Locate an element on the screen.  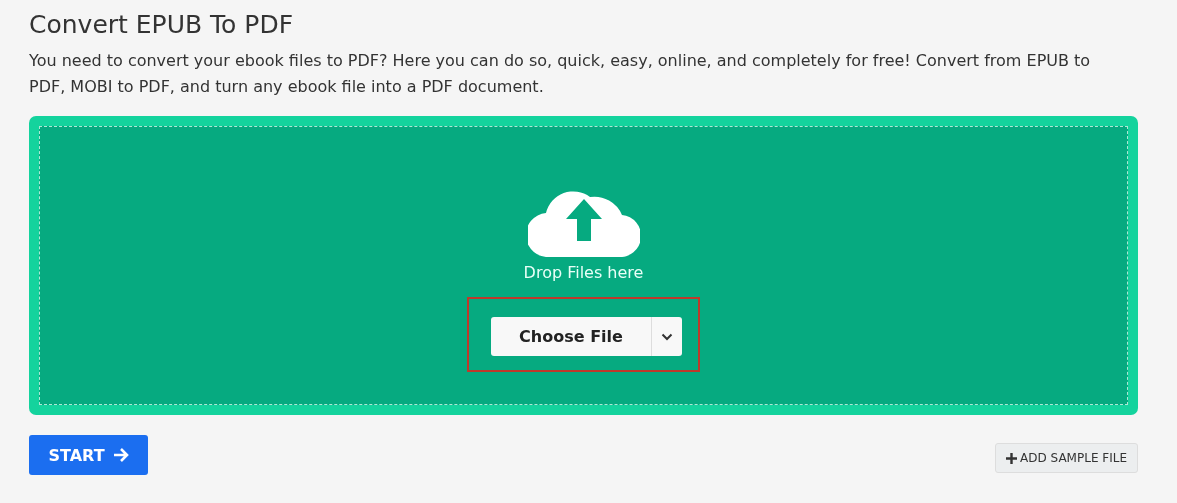
add-sample-button: ADD SAMPLE FILE is located at coordinates (1066, 458).